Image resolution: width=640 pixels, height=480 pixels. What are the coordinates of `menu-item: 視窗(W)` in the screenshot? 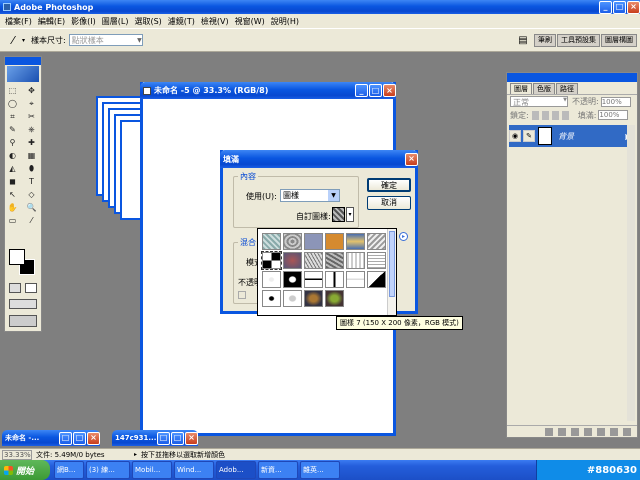 It's located at (250, 21).